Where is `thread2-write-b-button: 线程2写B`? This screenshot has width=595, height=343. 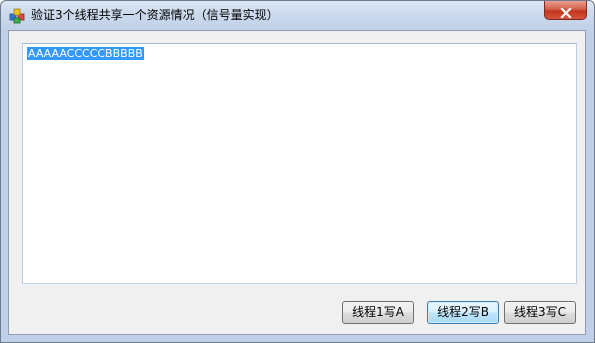 thread2-write-b-button: 线程2写B is located at coordinates (463, 312).